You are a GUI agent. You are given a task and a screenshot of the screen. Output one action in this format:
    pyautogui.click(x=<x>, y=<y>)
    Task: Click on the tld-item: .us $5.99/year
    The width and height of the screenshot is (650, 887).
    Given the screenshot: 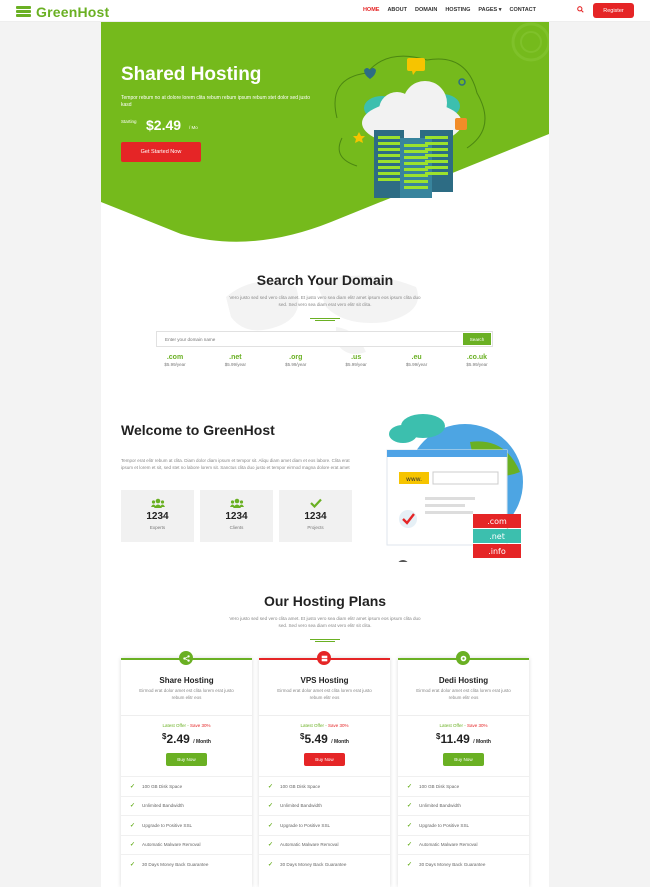 What is the action you would take?
    pyautogui.click(x=356, y=360)
    